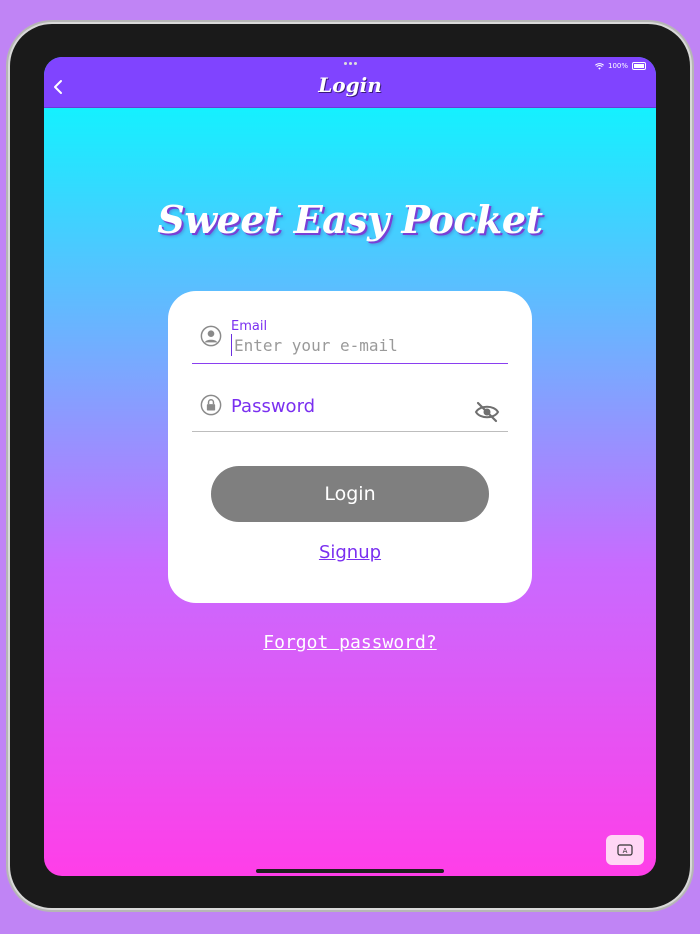 The image size is (700, 934). What do you see at coordinates (351, 64) in the screenshot?
I see `multitasking-dots-icon` at bounding box center [351, 64].